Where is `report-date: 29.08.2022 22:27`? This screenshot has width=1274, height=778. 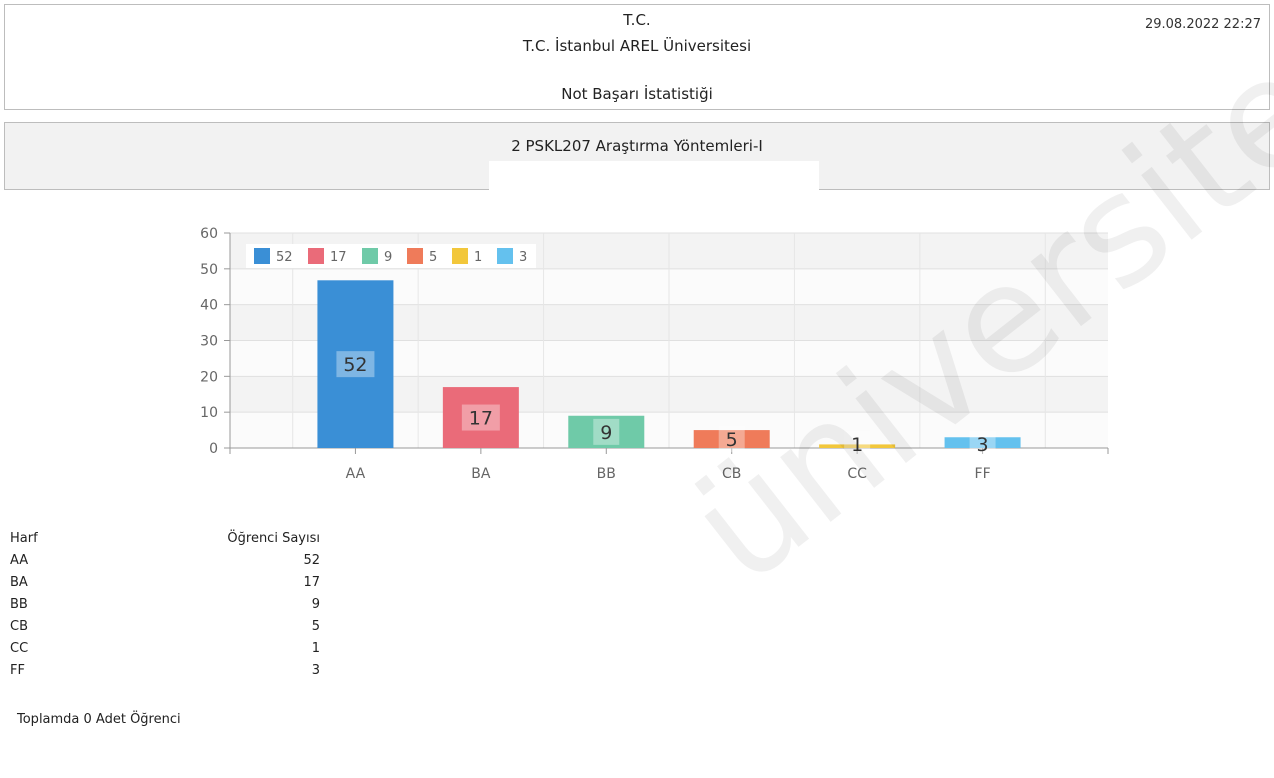
report-date: 29.08.2022 22:27 is located at coordinates (1202, 24).